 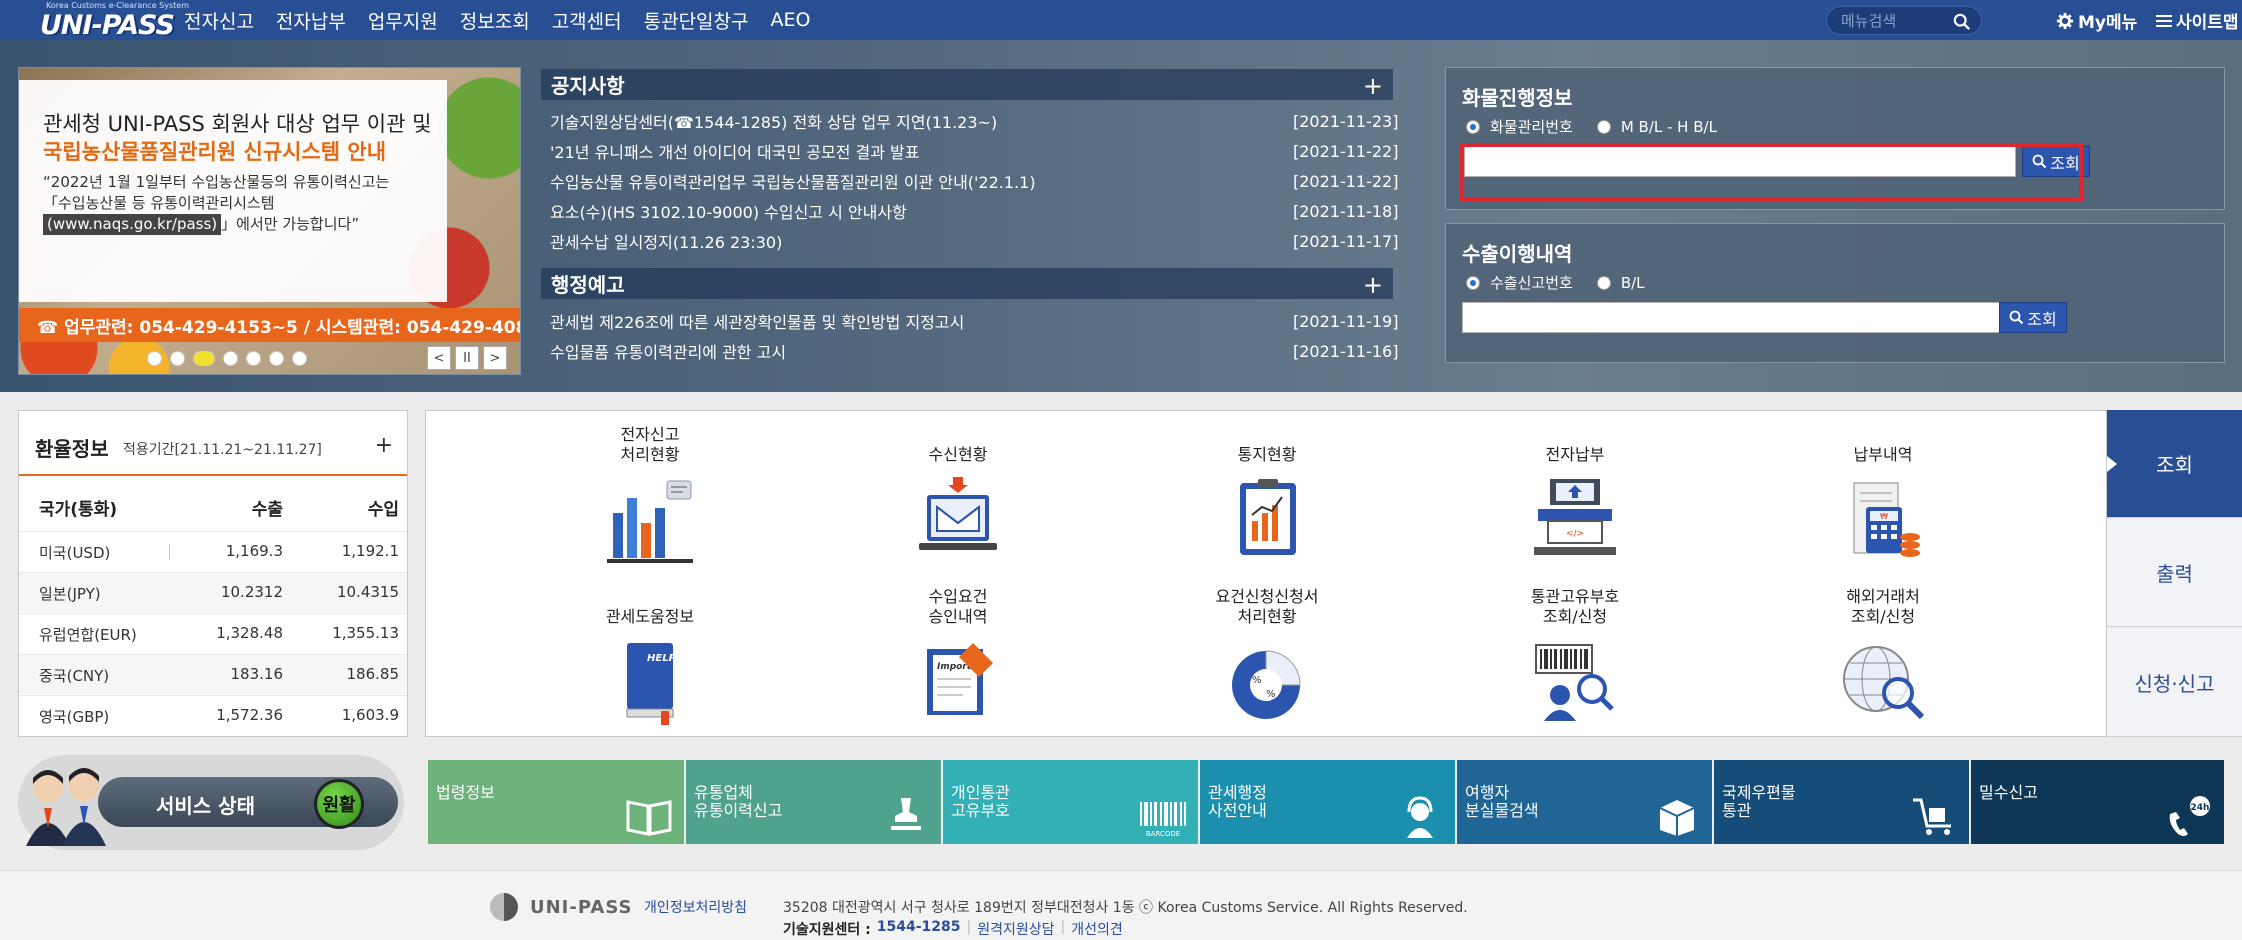 I want to click on notice-item-title: 수입농산물 유통이력관리업무 국립농산물품질관리원 이관 안내('22.1.1), so click(x=793, y=182).